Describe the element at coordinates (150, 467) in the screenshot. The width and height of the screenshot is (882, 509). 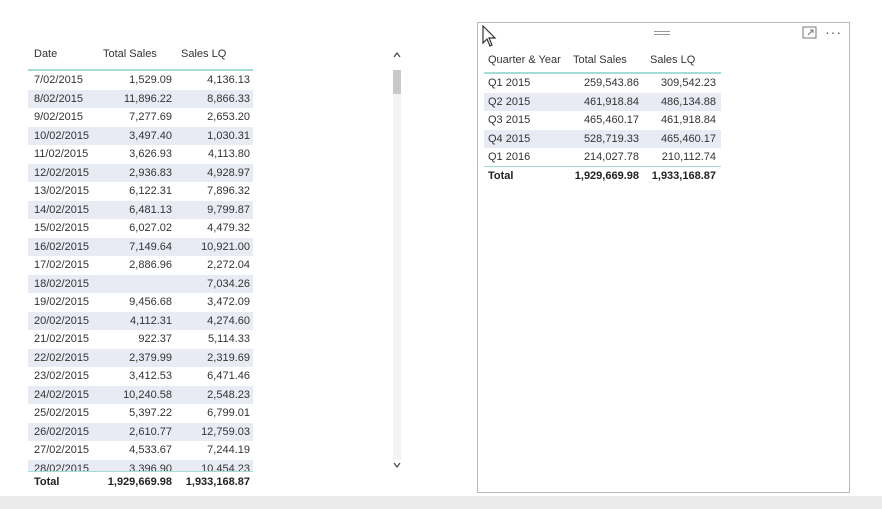
I see `cell-total-sales: 3,396.90` at that location.